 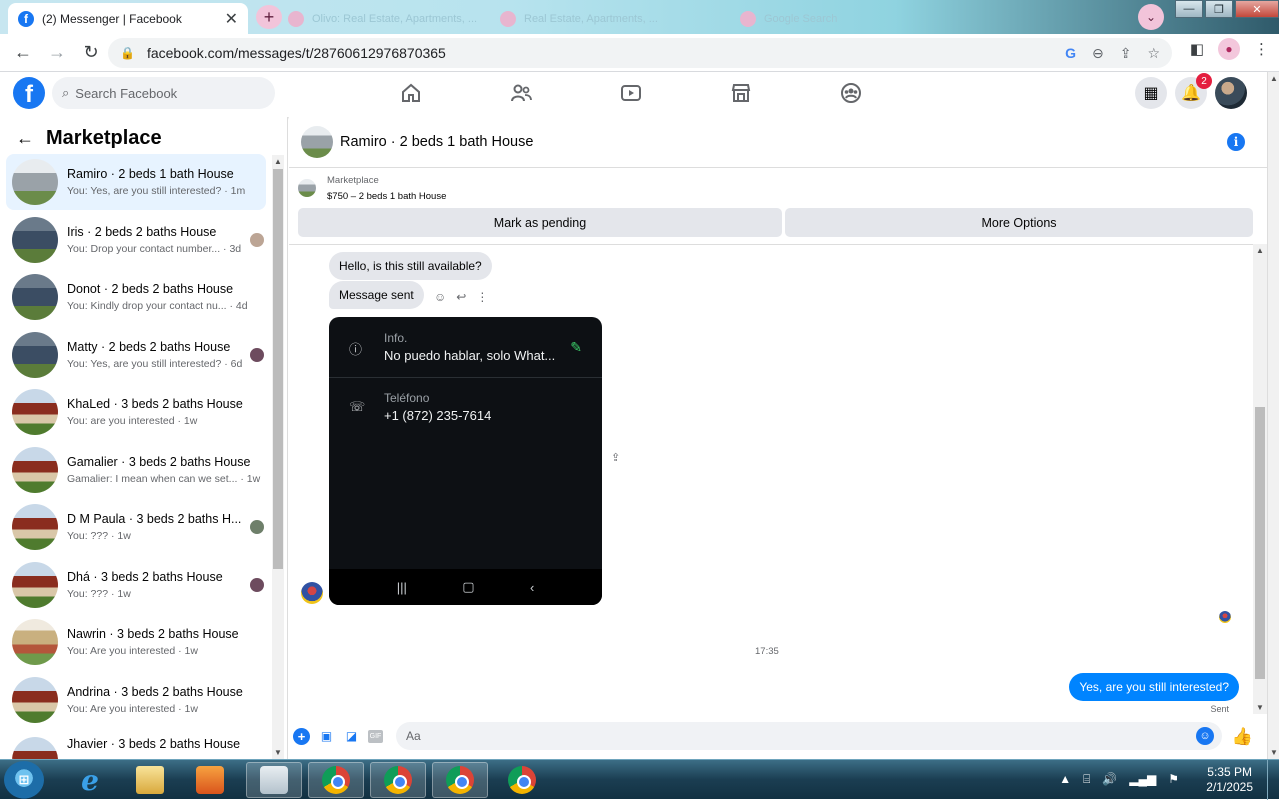 What do you see at coordinates (440, 297) in the screenshot?
I see `react-emoji-icon: ☺` at bounding box center [440, 297].